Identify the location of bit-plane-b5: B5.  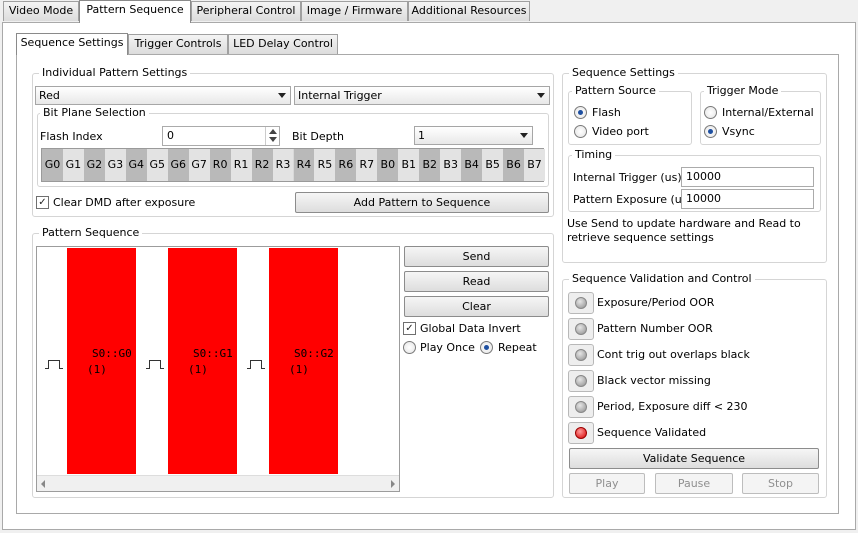
(493, 165).